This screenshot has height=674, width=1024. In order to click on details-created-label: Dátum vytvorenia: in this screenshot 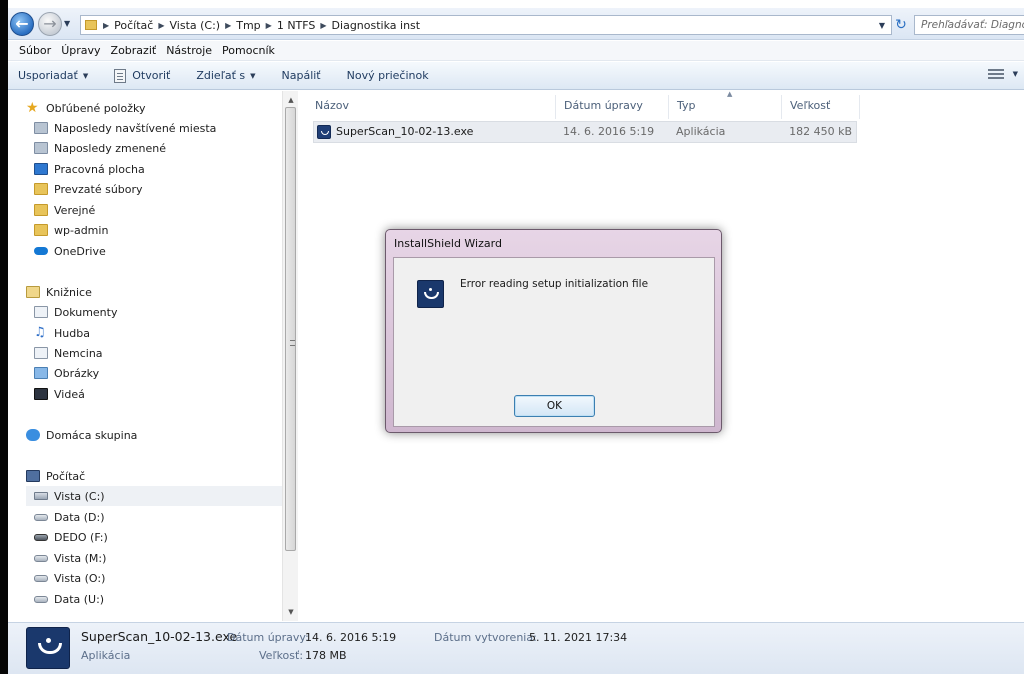, I will do `click(485, 637)`.